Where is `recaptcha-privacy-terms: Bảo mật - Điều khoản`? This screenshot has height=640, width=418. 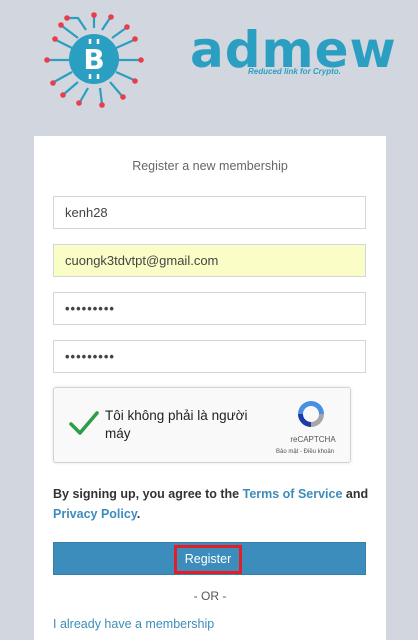 recaptcha-privacy-terms: Bảo mật - Điều khoản is located at coordinates (305, 452).